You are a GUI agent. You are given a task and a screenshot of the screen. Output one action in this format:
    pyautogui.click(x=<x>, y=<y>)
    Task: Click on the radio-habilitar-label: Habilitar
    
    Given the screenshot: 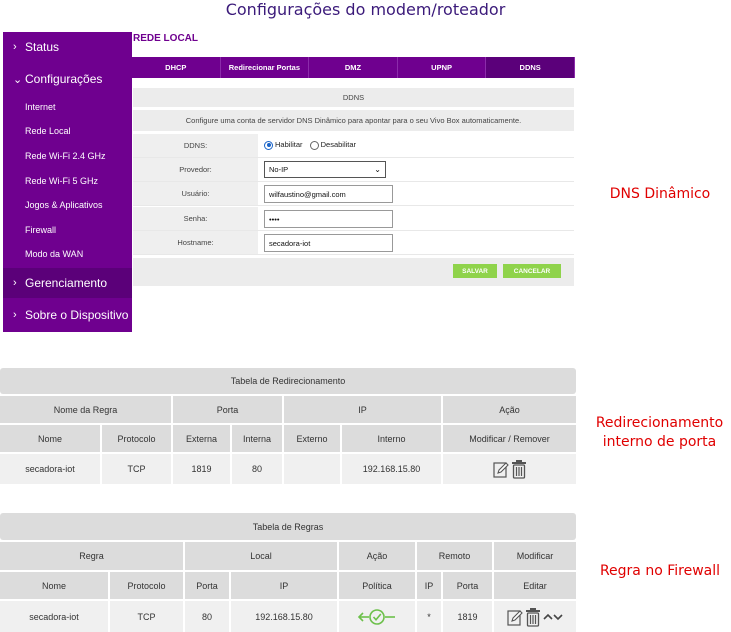 What is the action you would take?
    pyautogui.click(x=289, y=144)
    